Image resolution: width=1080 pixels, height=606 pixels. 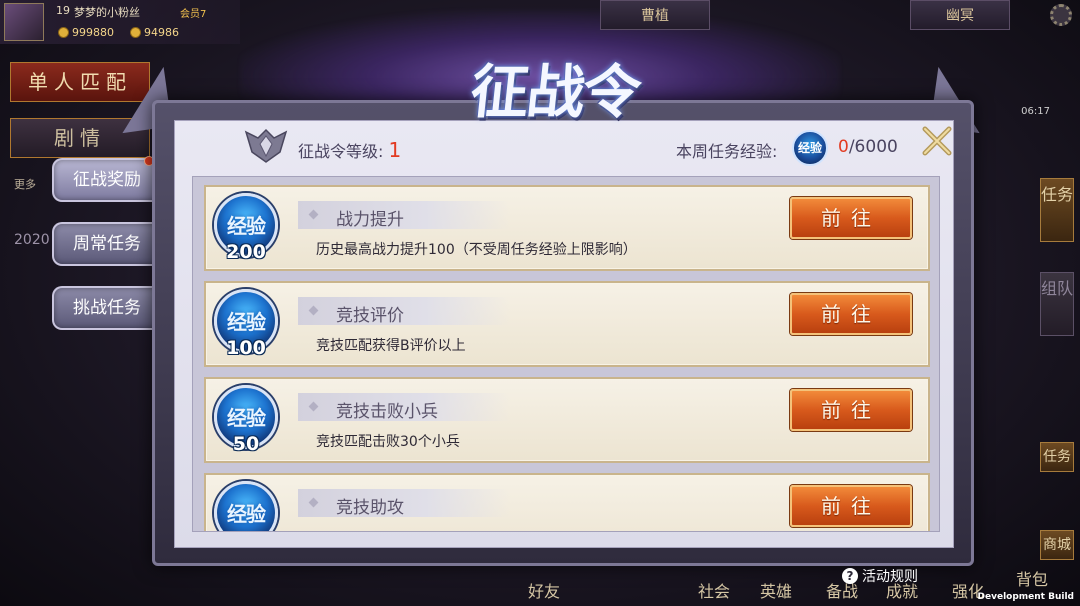 I want to click on task-title: 战力提升, so click(x=370, y=220).